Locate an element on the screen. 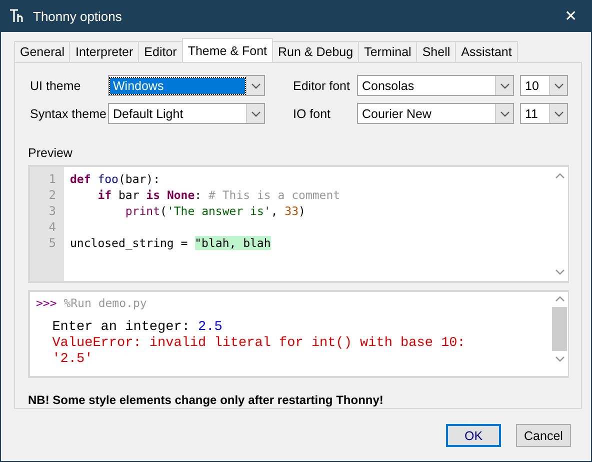  dialog-button: Cancel is located at coordinates (543, 435).